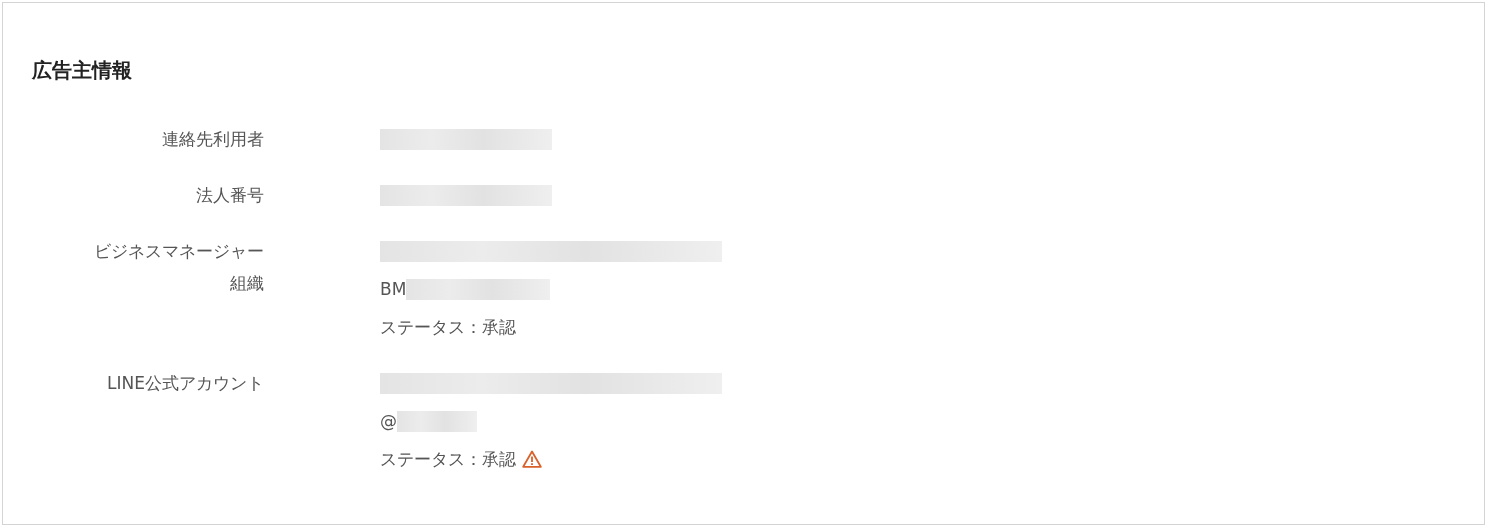 Image resolution: width=1487 pixels, height=531 pixels. Describe the element at coordinates (82, 70) in the screenshot. I see `section-title: 広告主情報` at that location.